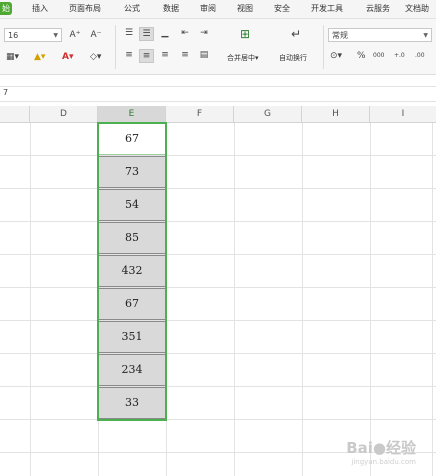 The width and height of the screenshot is (436, 476). I want to click on tab-insert: 插入, so click(40, 8).